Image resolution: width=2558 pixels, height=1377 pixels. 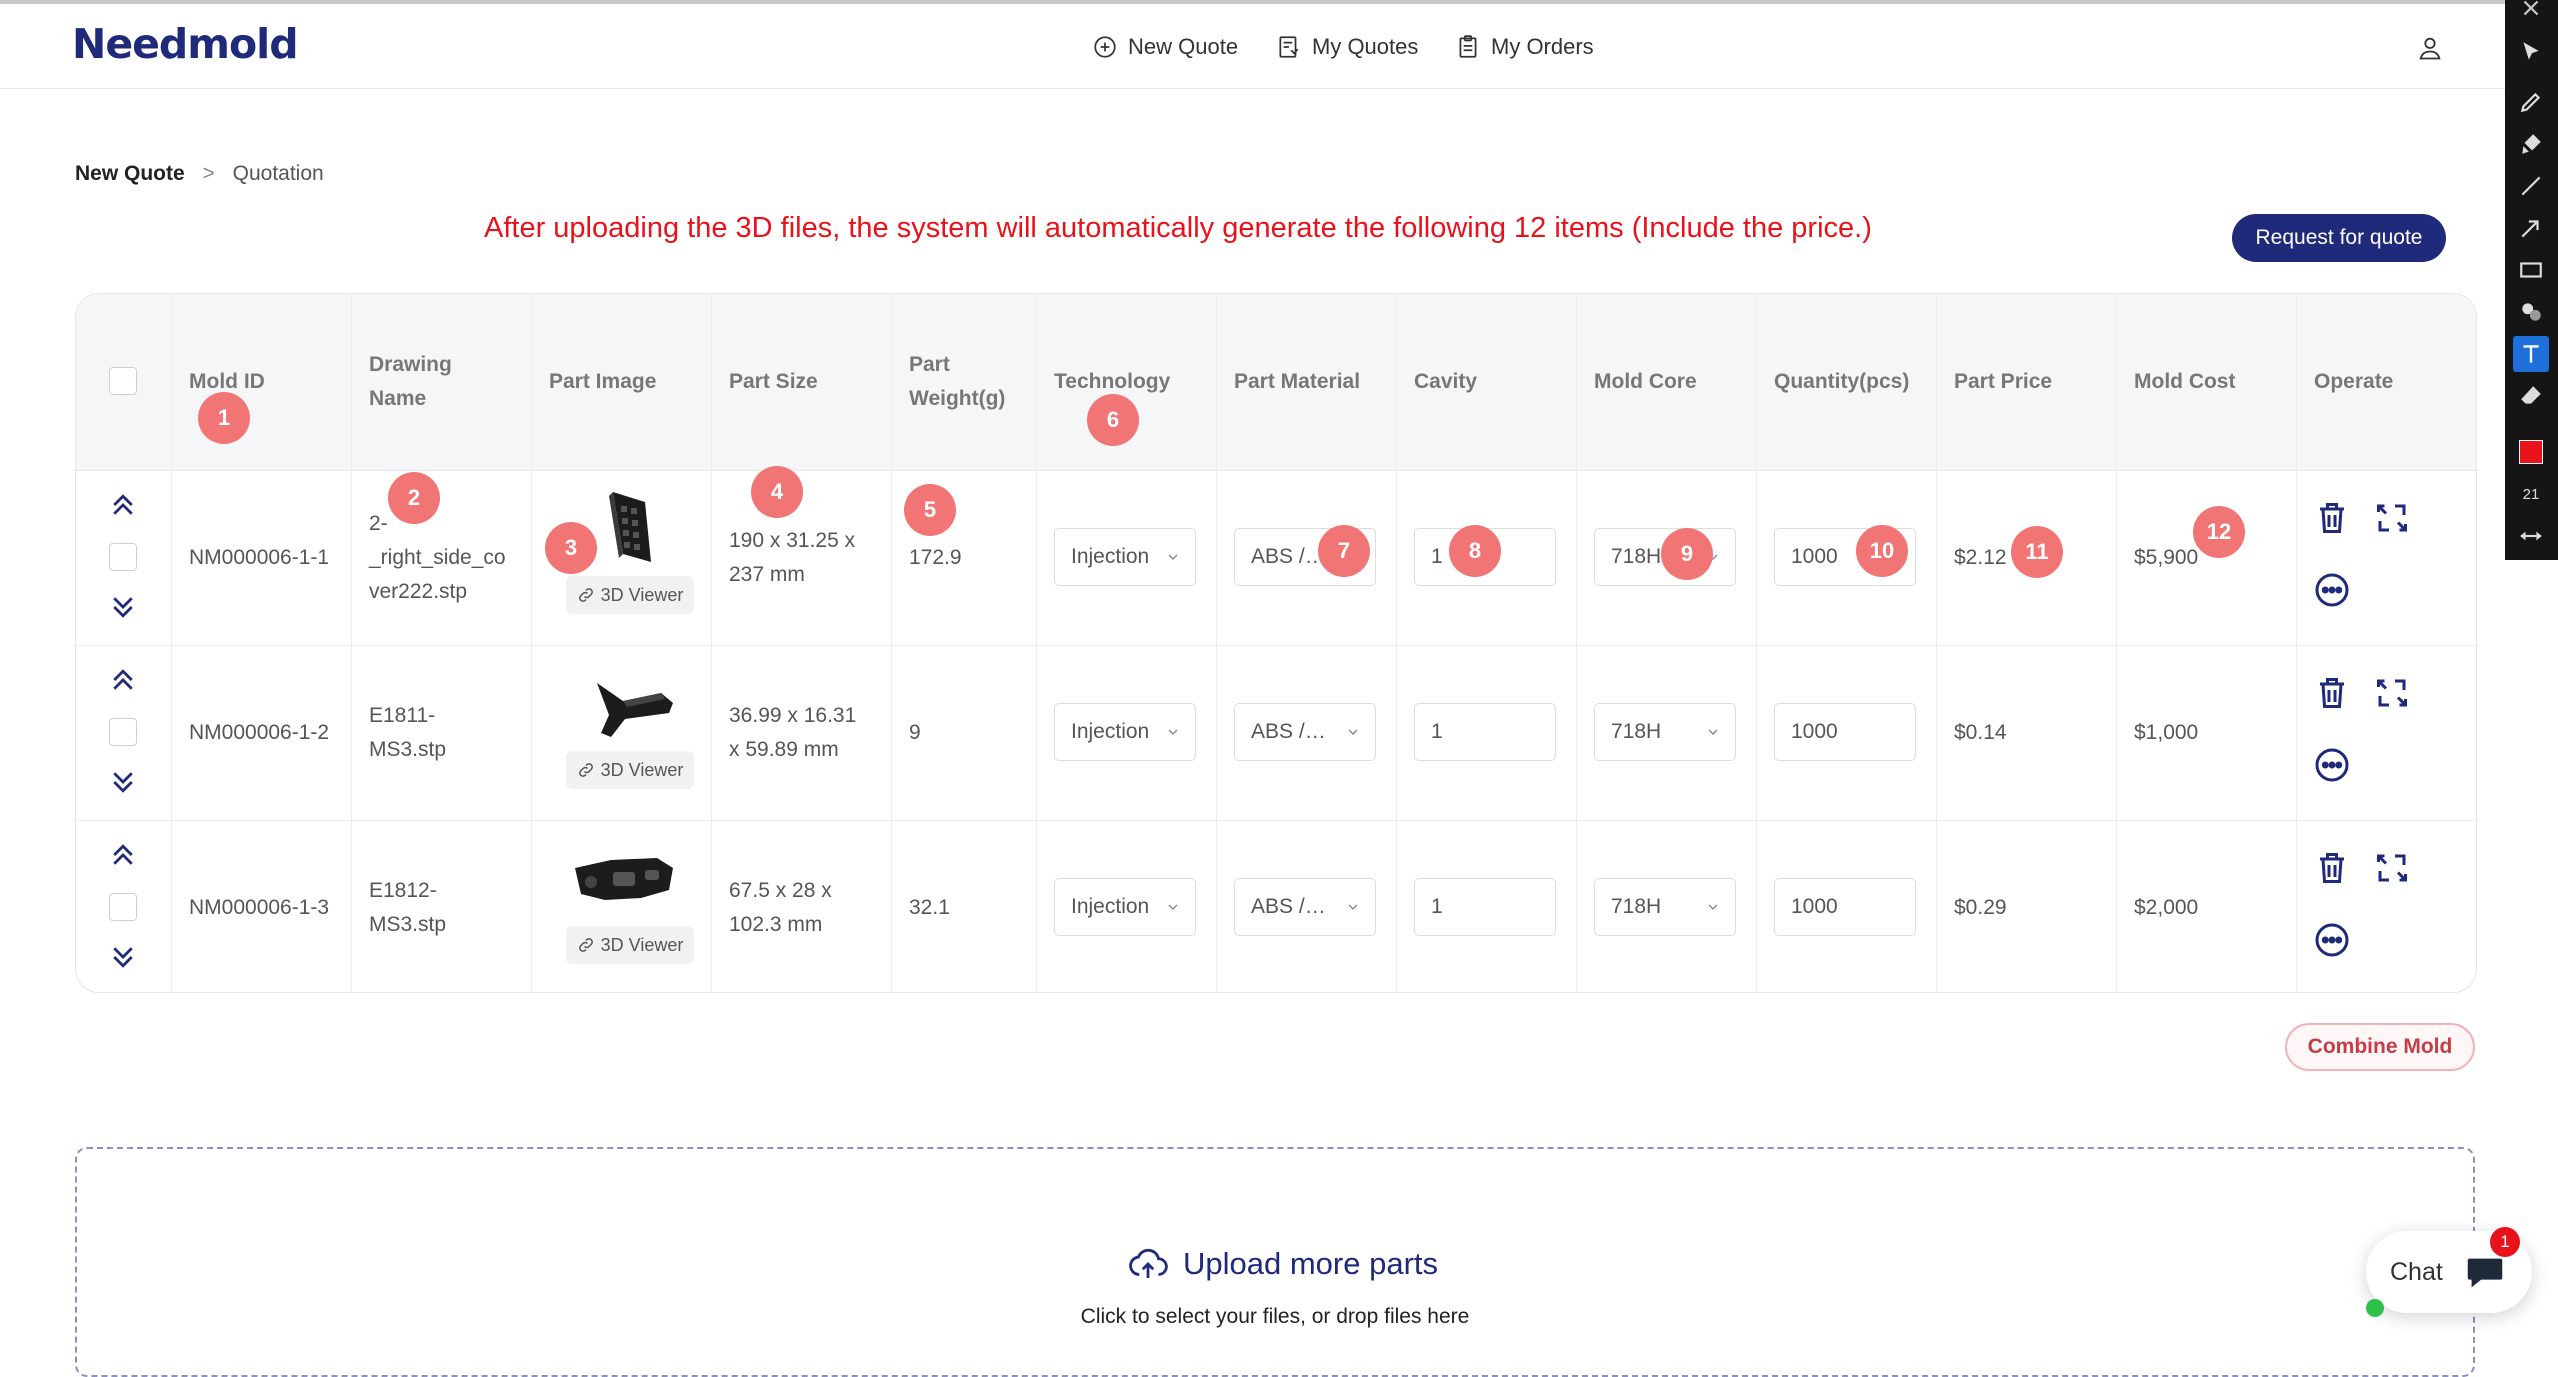 What do you see at coordinates (792, 540) in the screenshot?
I see `part-size-line: 190 x 31.25 x` at bounding box center [792, 540].